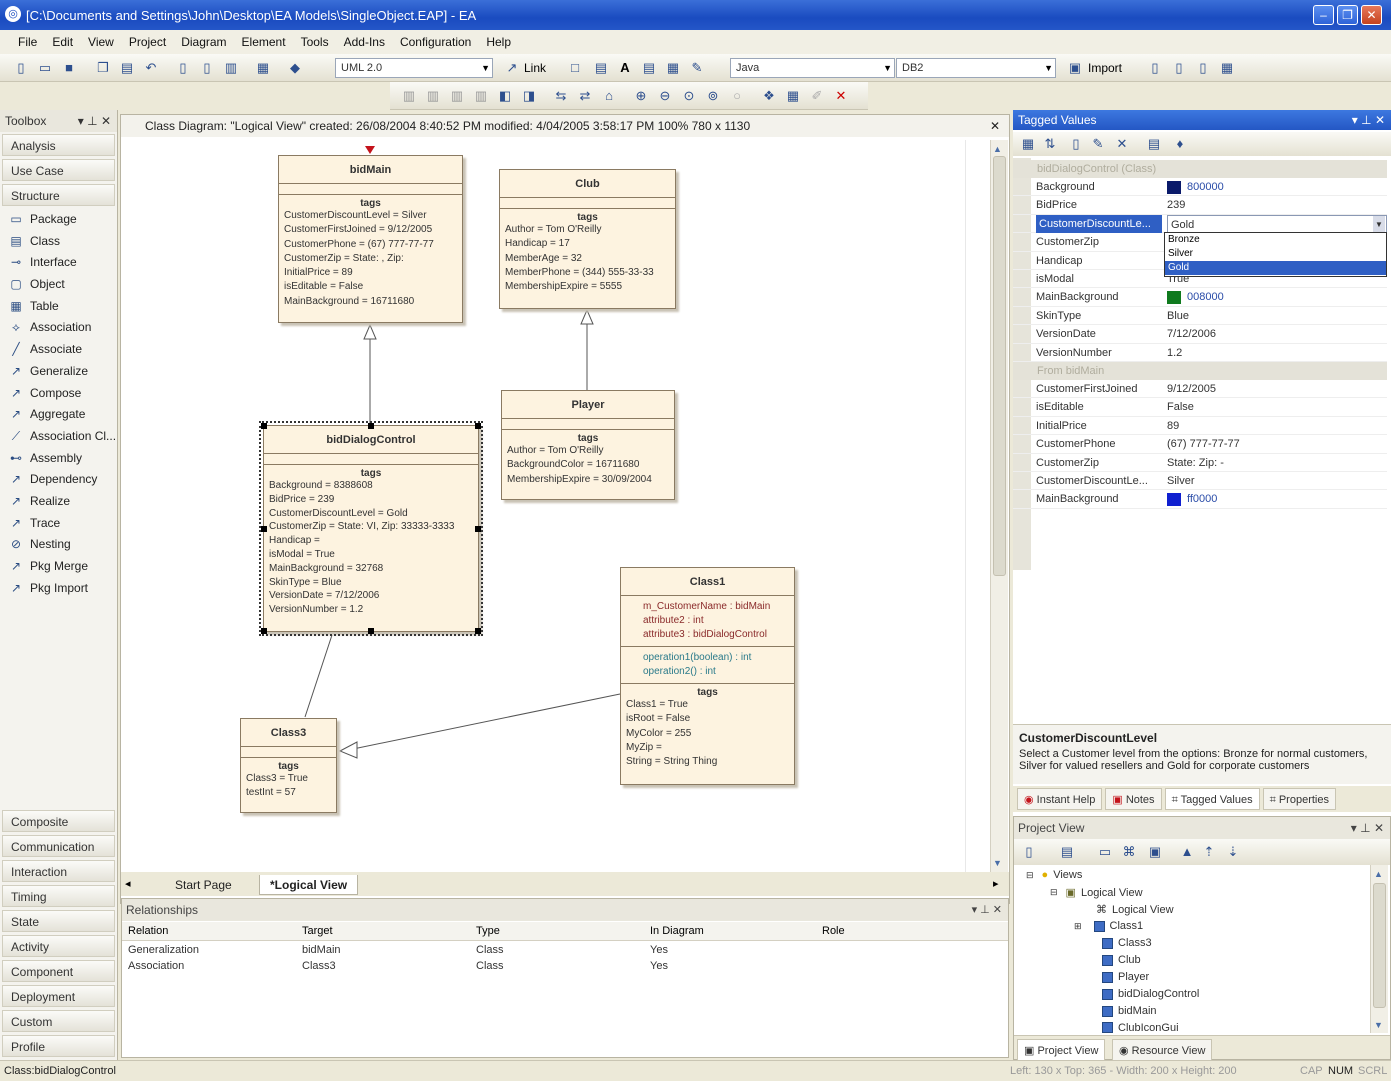  I want to click on dropdown-option-silver: Silver, so click(1275, 254).